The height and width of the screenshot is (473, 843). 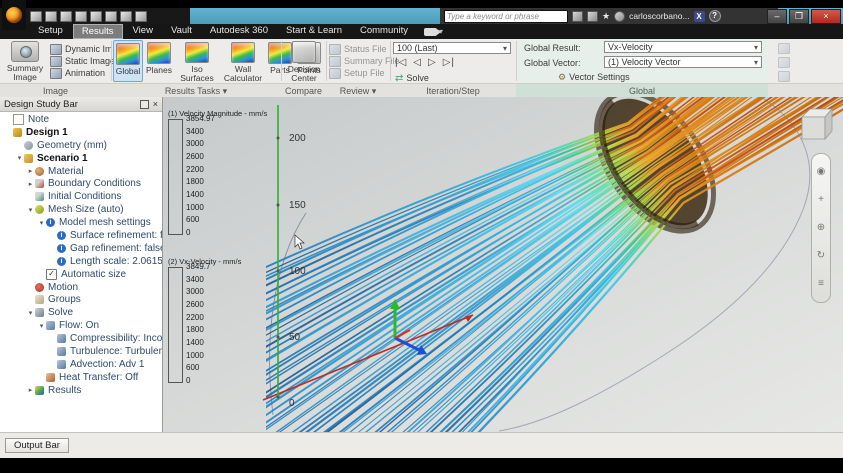 What do you see at coordinates (433, 31) in the screenshot?
I see `video-tutorials-icon` at bounding box center [433, 31].